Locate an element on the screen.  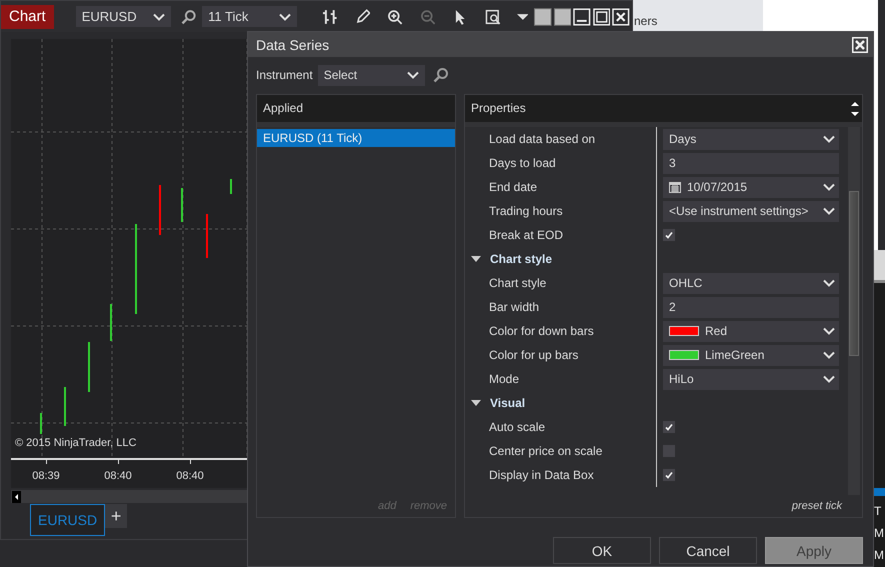
minimize-icon is located at coordinates (582, 17).